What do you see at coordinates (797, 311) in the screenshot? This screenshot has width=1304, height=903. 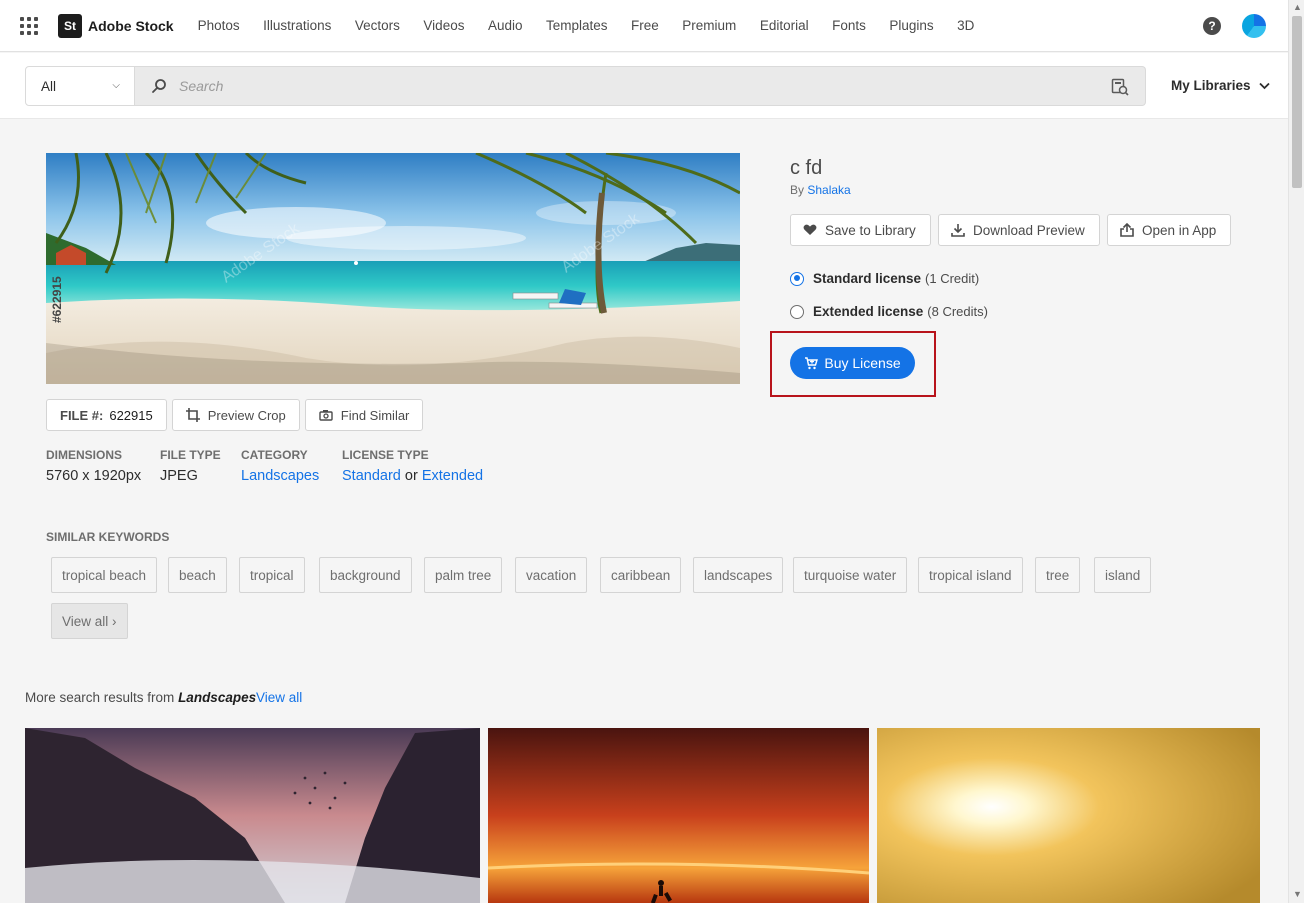 I see `extended-license-radio` at bounding box center [797, 311].